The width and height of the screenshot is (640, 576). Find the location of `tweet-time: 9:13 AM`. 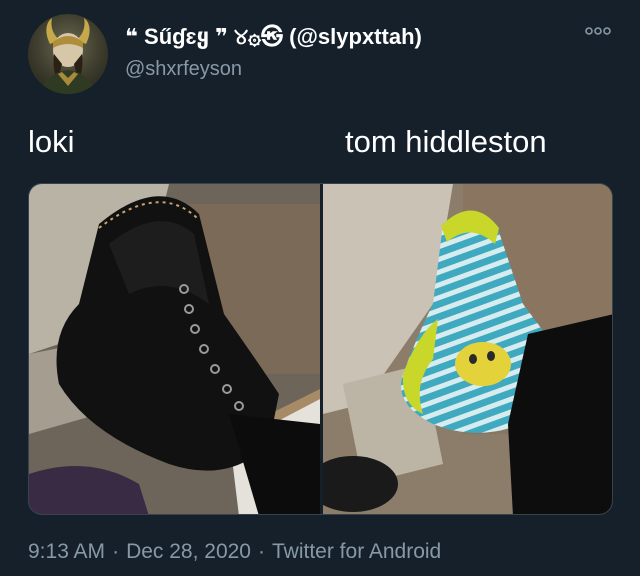

tweet-time: 9:13 AM is located at coordinates (66, 552).